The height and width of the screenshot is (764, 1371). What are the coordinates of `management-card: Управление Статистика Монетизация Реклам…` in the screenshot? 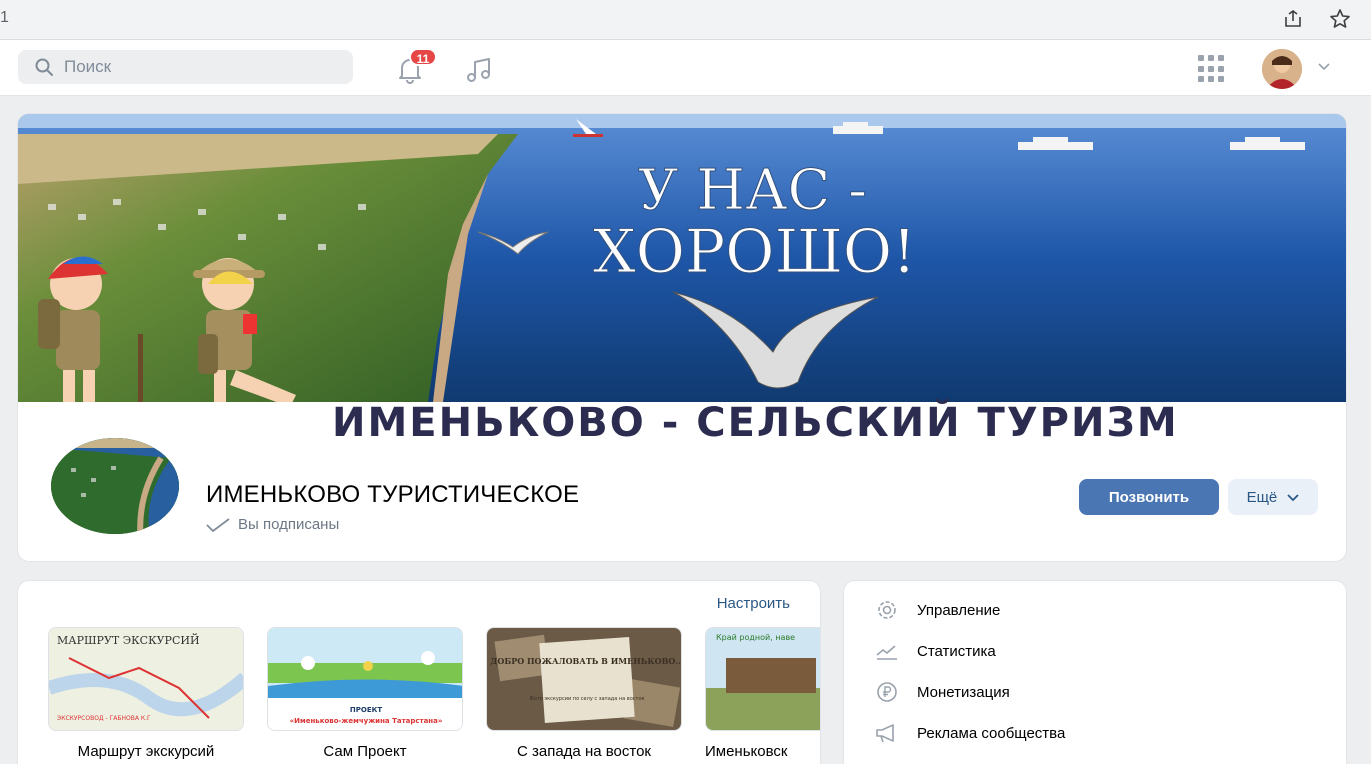 It's located at (1095, 672).